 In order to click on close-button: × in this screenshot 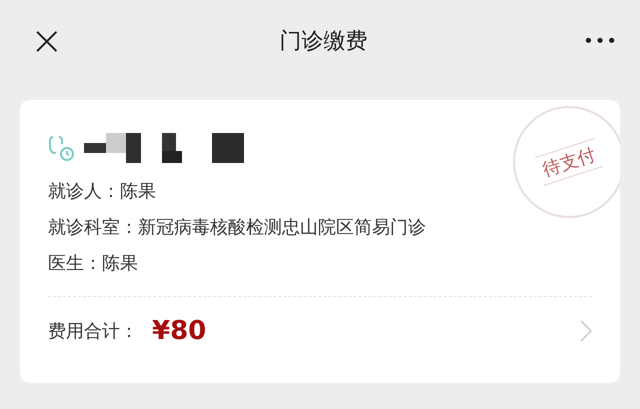, I will do `click(47, 41)`.